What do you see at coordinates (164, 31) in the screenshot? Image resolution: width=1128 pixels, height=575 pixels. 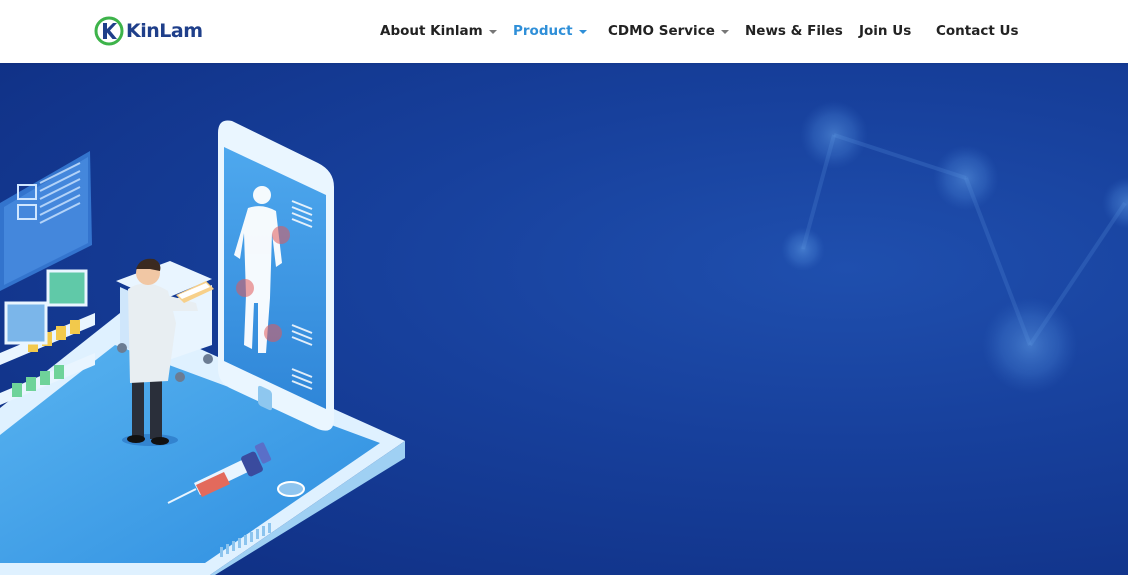 I see `brand-name: KinLam` at bounding box center [164, 31].